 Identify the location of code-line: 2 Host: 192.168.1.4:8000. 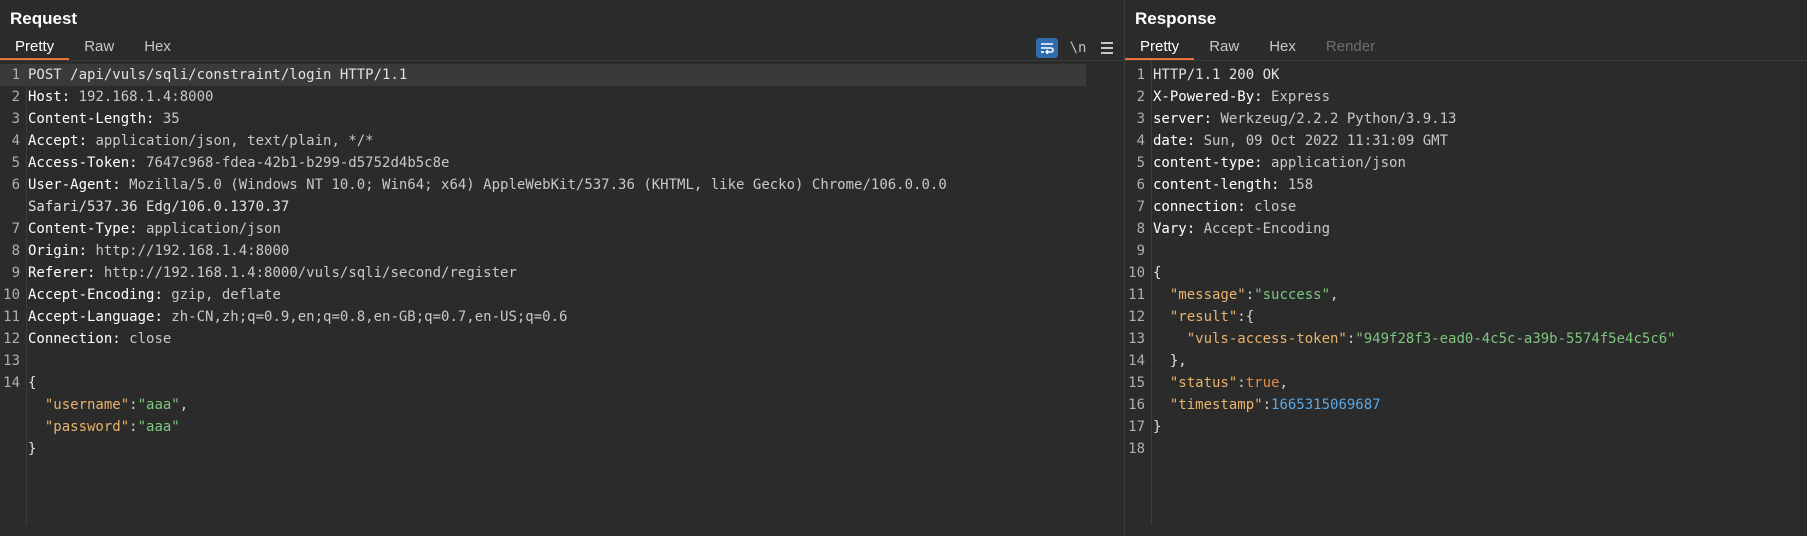
(562, 97).